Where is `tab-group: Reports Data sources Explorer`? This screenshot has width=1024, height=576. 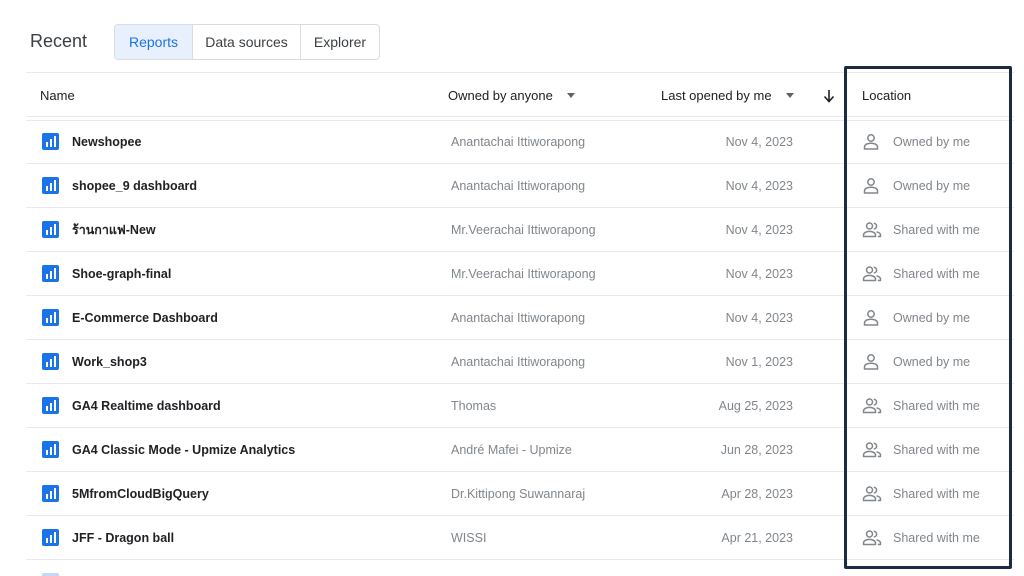 tab-group: Reports Data sources Explorer is located at coordinates (247, 42).